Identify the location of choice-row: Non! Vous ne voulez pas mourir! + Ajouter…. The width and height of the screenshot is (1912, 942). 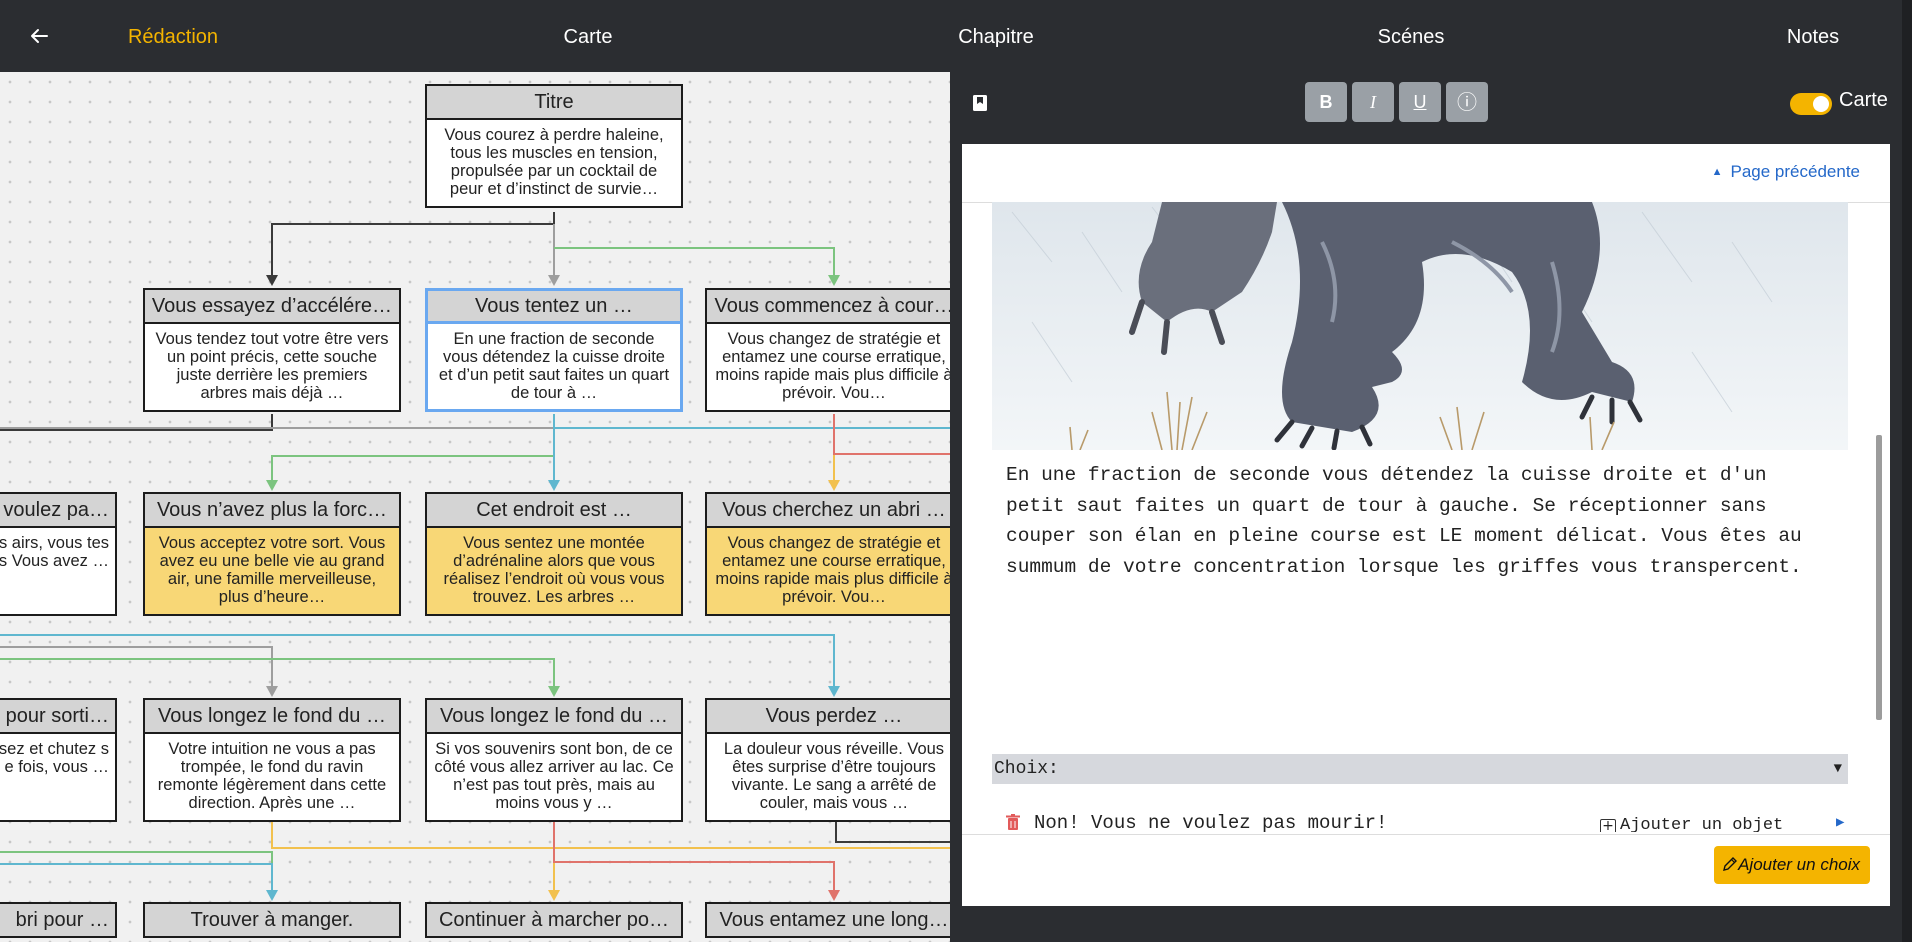
(1431, 820).